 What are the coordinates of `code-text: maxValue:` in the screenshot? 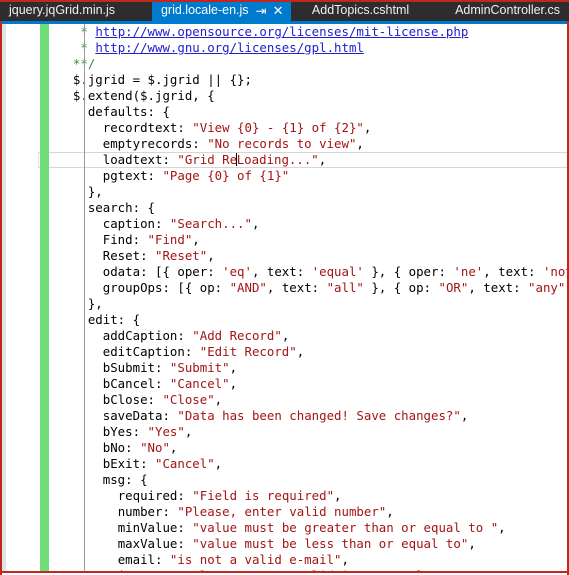 It's located at (155, 543).